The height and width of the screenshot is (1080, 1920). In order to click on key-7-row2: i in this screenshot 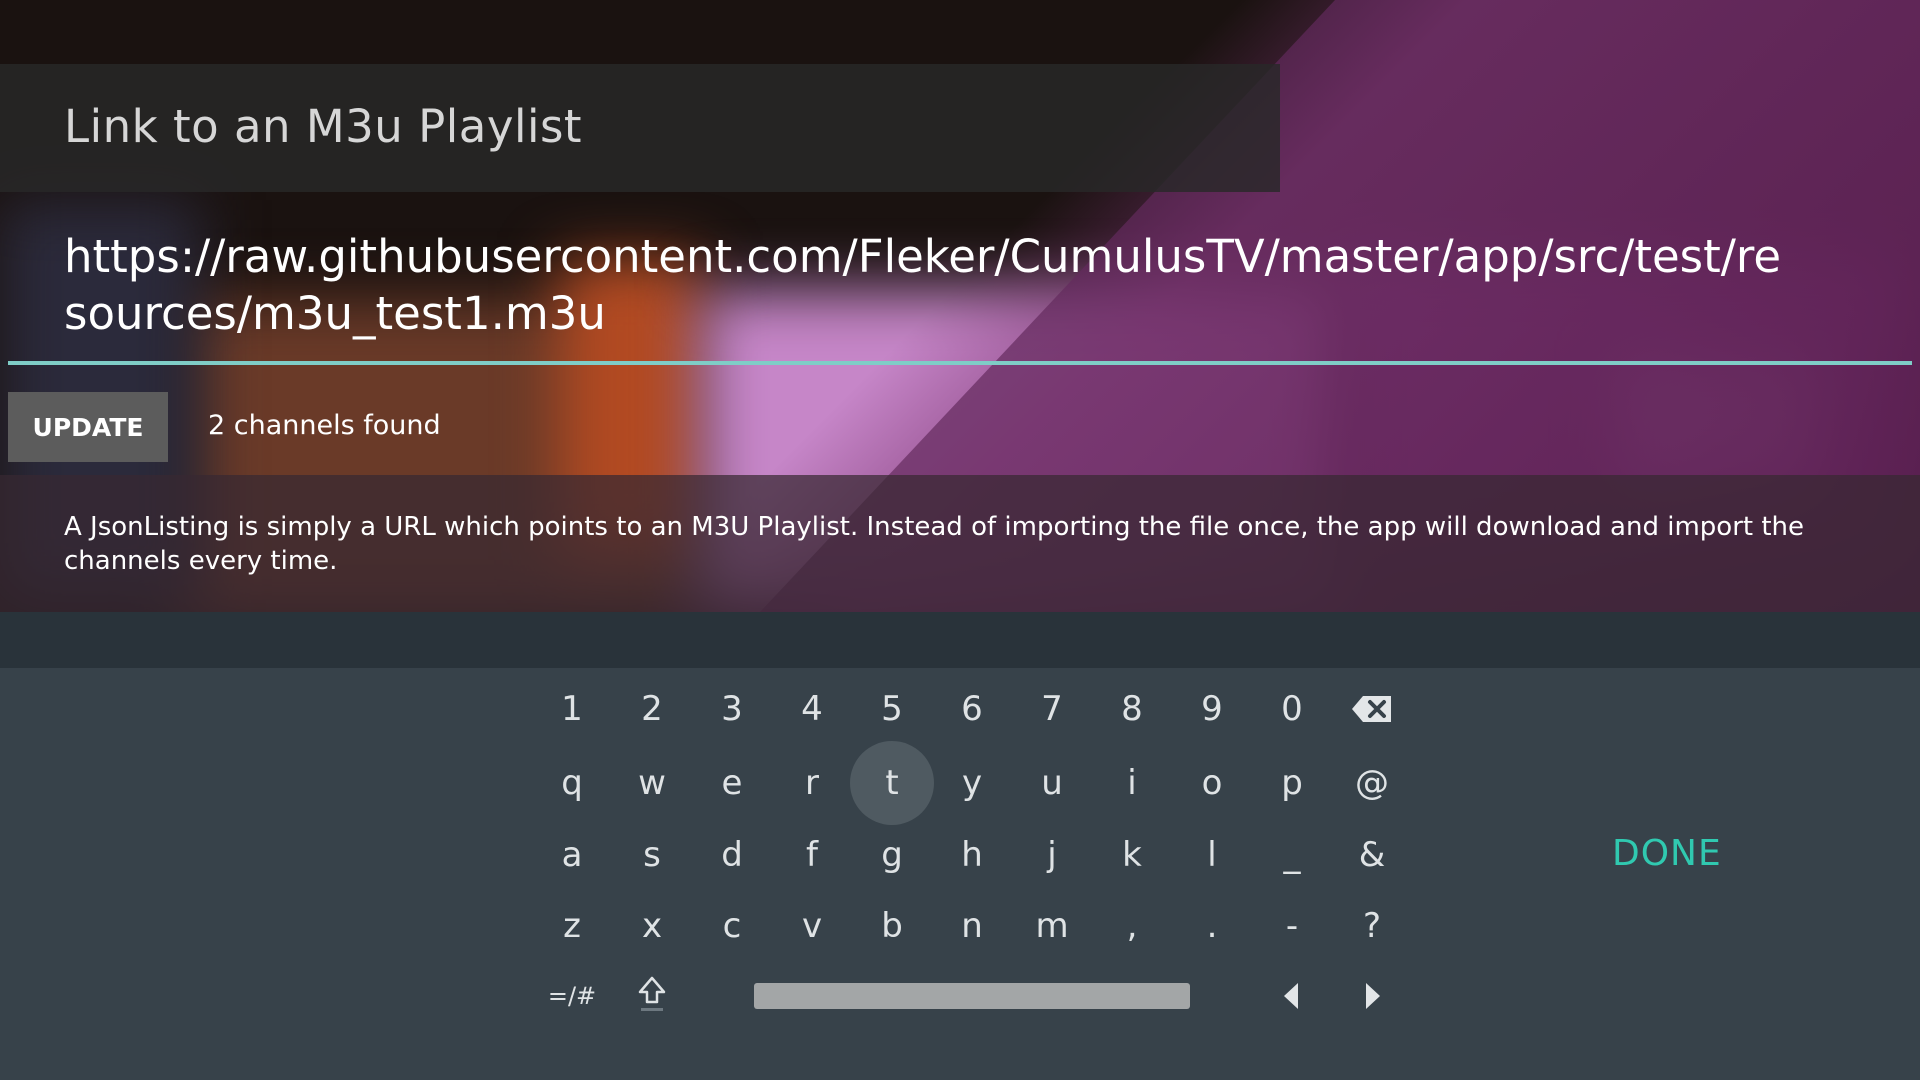, I will do `click(1132, 783)`.